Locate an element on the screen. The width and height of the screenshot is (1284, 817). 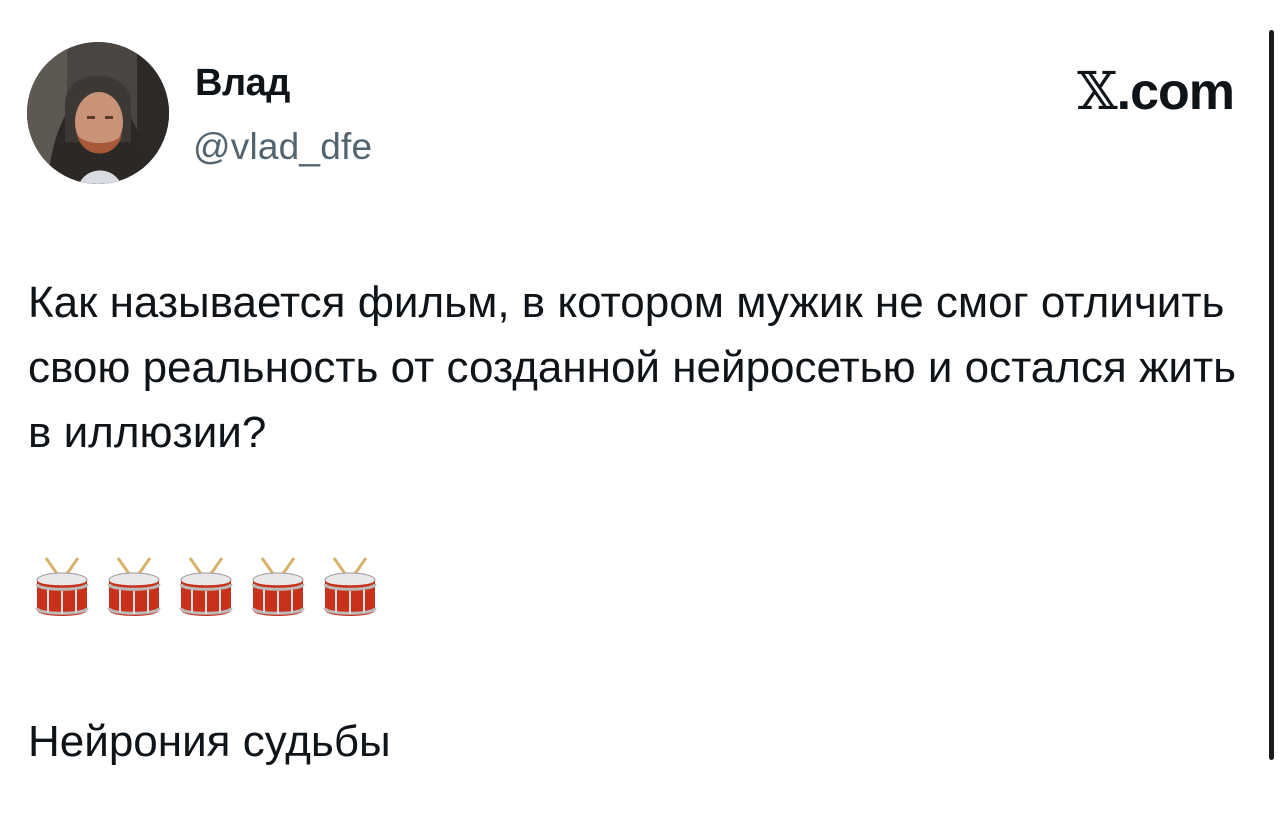
avatar is located at coordinates (98, 113).